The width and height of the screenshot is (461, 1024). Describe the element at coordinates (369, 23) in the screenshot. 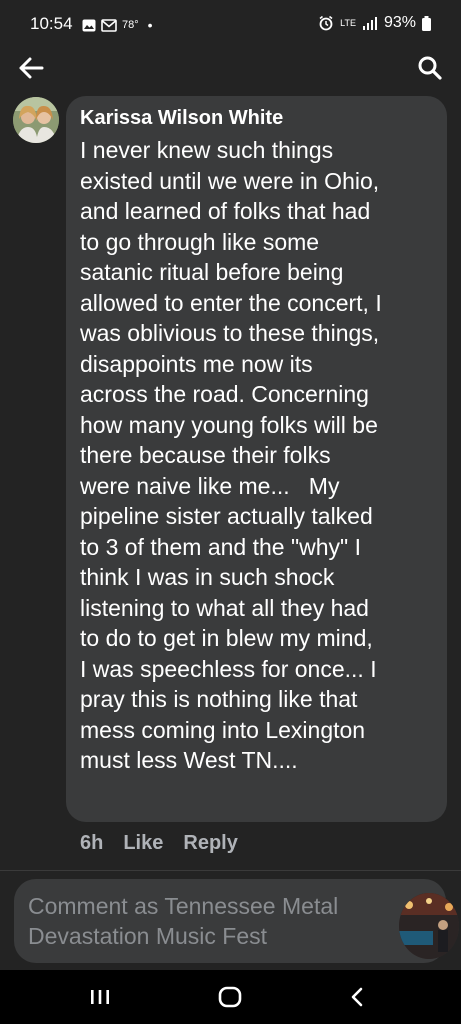

I see `signal-icon` at that location.